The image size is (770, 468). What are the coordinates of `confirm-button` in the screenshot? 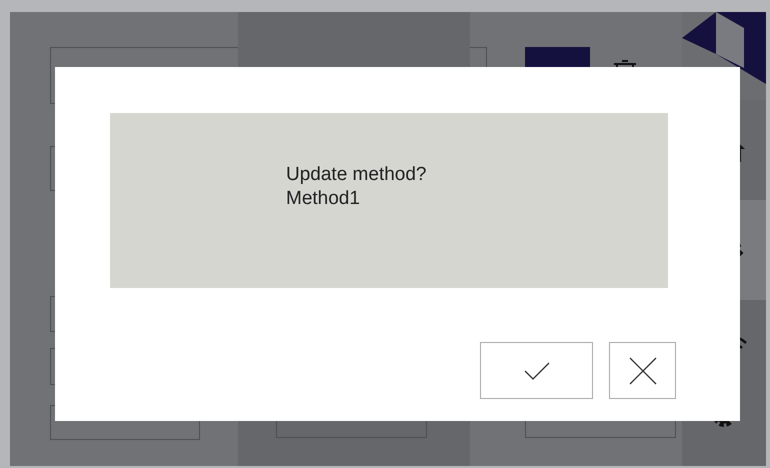 It's located at (536, 370).